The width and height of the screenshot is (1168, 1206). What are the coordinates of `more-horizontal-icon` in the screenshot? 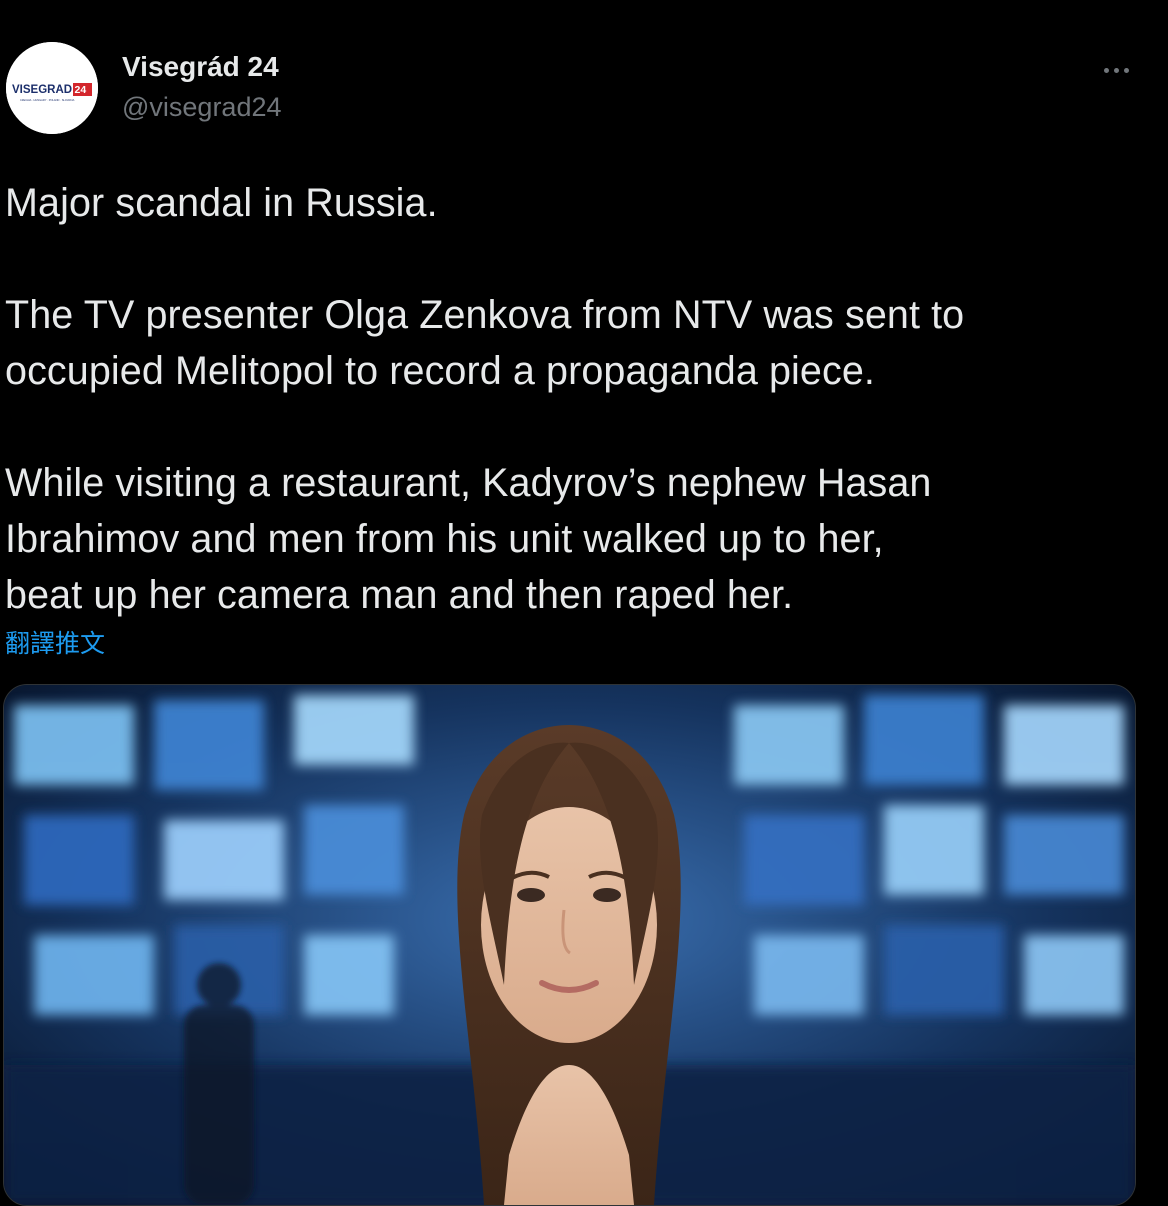 It's located at (1106, 70).